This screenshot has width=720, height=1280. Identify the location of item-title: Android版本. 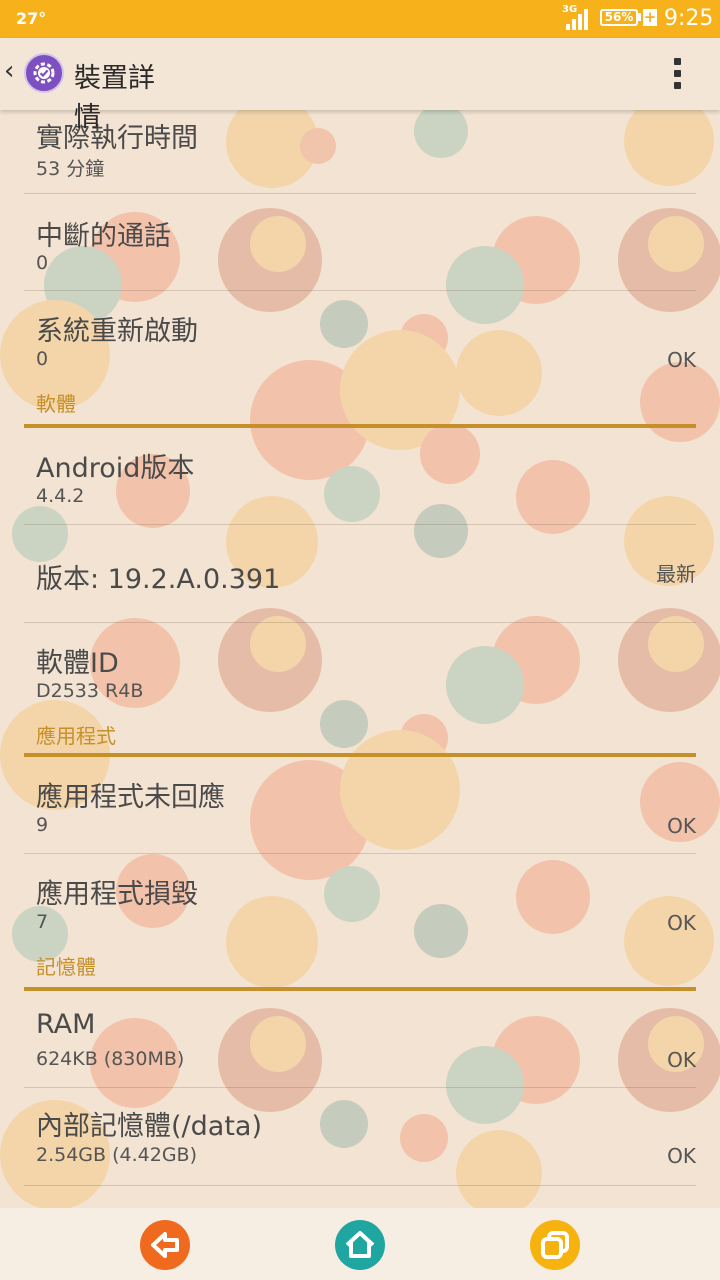
(115, 468).